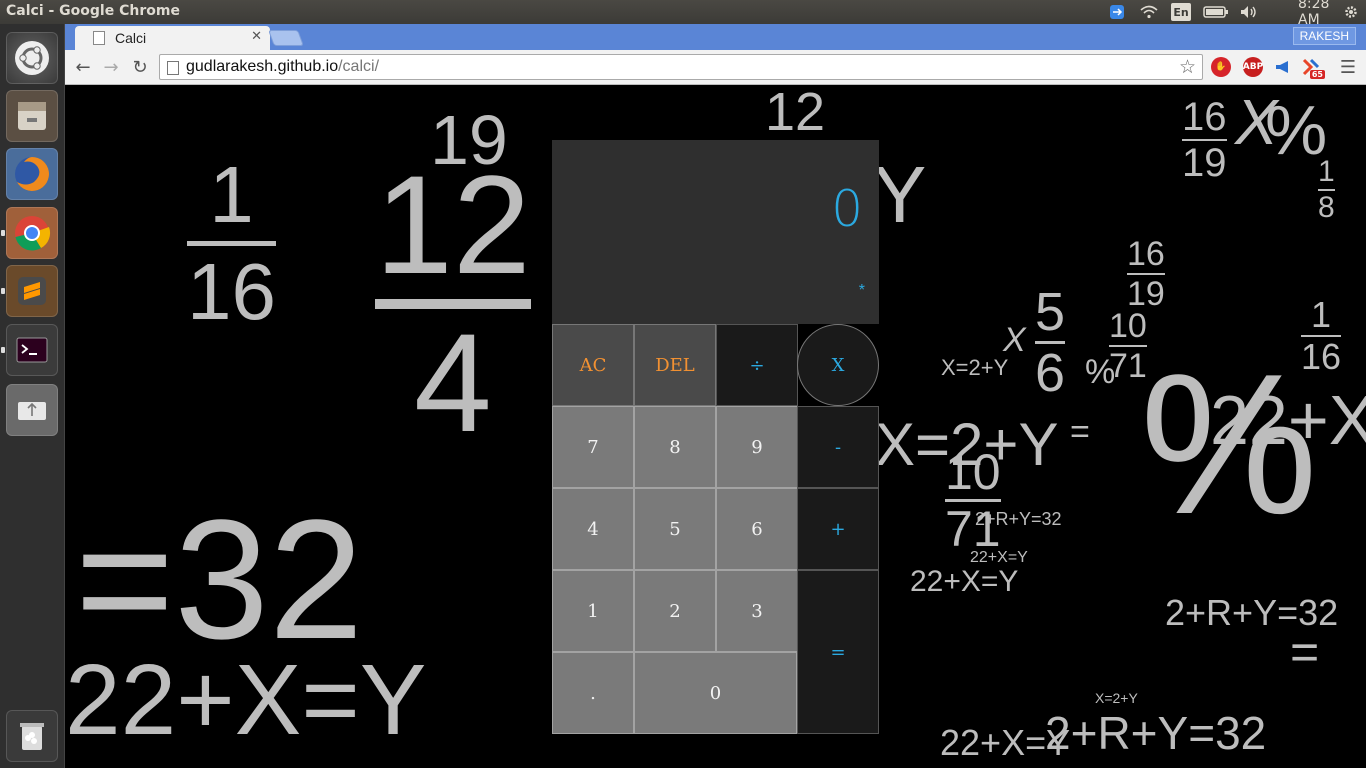 The height and width of the screenshot is (768, 1366). I want to click on volume-icon, so click(1249, 12).